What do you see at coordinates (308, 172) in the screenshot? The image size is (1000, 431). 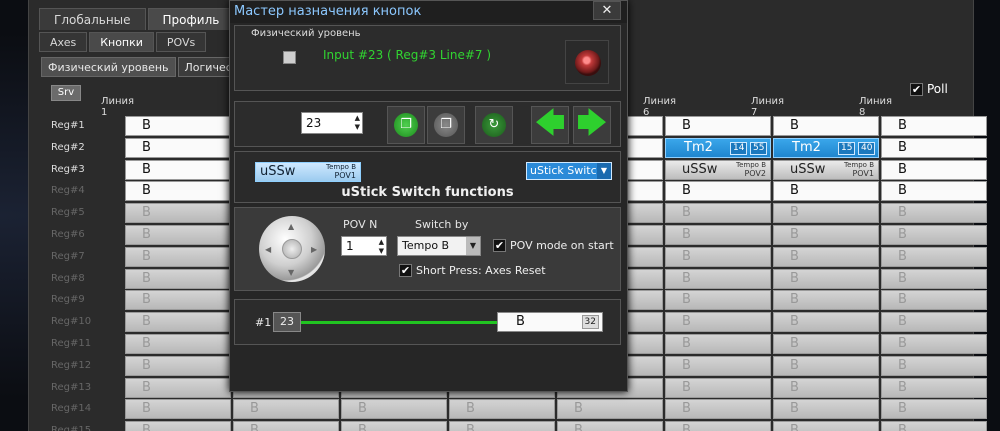 I see `uss-function-button: uSSw Tempo B POV1` at bounding box center [308, 172].